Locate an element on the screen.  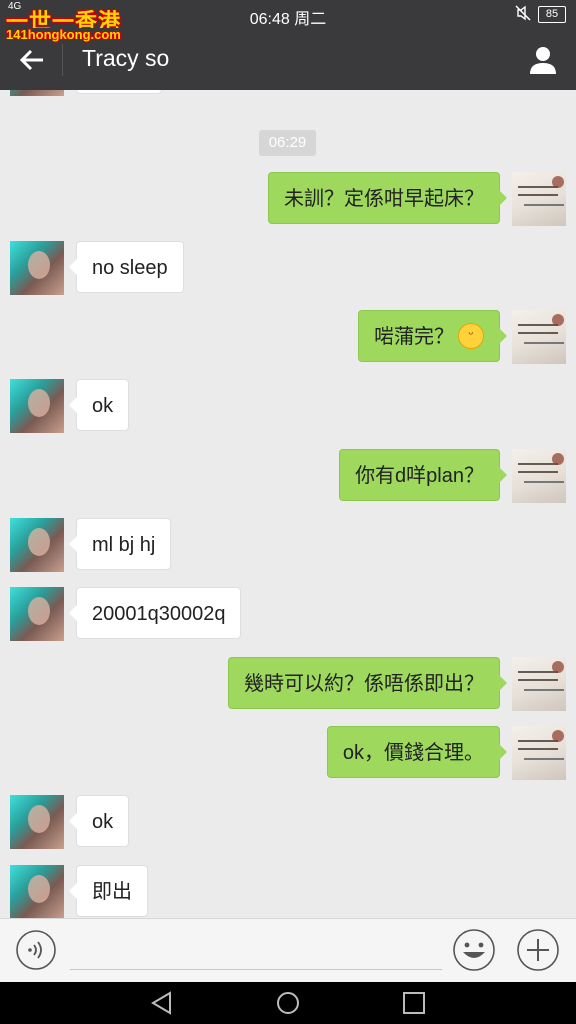
outgoing-bubble: 你有d咩plan？ is located at coordinates (423, 475).